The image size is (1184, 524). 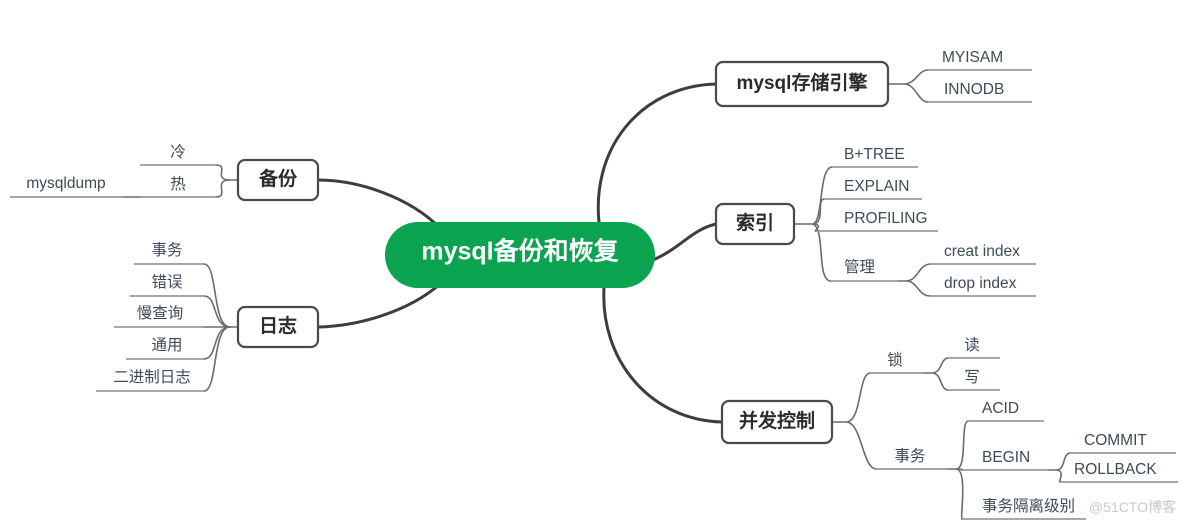 I want to click on connector-engine-fork, so click(x=908, y=86).